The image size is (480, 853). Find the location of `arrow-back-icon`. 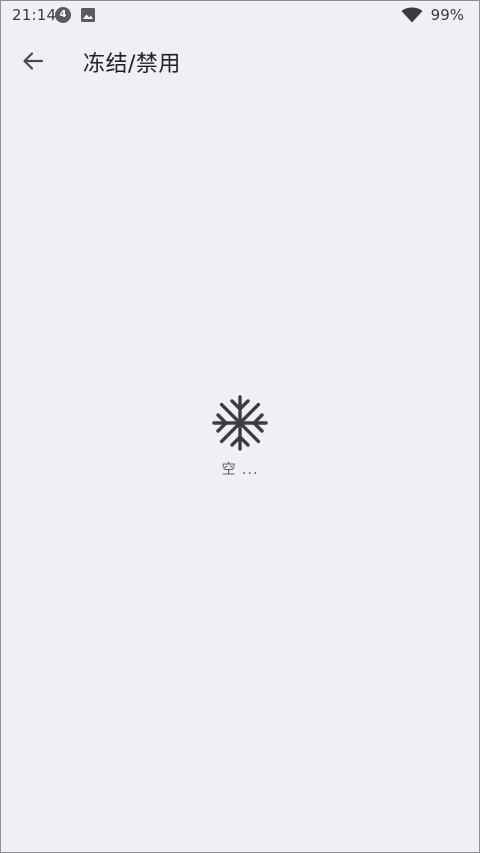

arrow-back-icon is located at coordinates (33, 61).